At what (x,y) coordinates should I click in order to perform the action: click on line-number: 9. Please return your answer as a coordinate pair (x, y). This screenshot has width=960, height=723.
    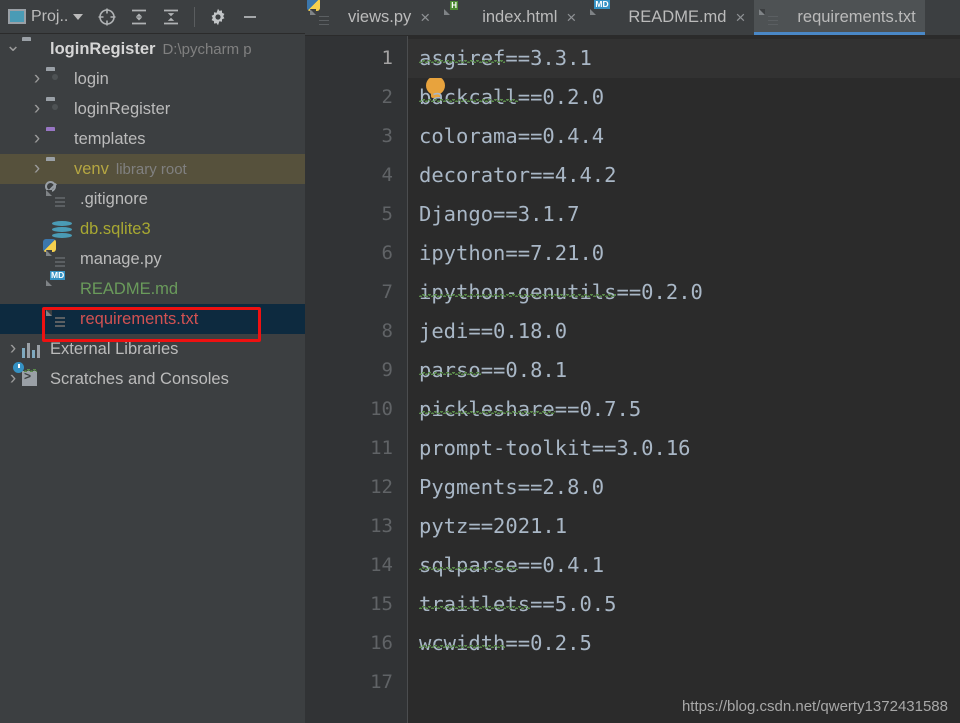
    Looking at the image, I should click on (387, 370).